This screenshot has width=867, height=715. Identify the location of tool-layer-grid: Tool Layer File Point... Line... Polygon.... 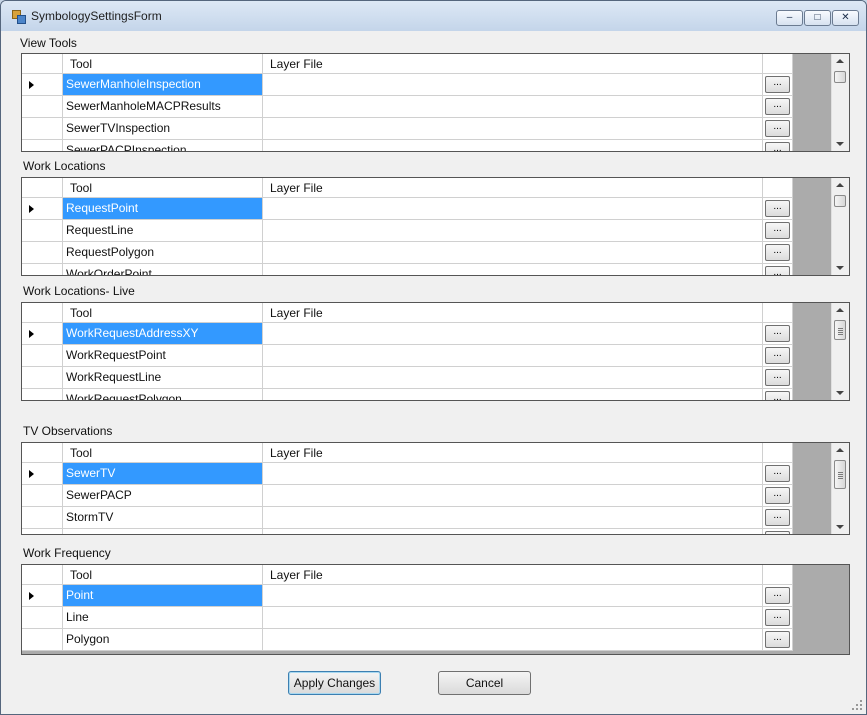
(435, 609).